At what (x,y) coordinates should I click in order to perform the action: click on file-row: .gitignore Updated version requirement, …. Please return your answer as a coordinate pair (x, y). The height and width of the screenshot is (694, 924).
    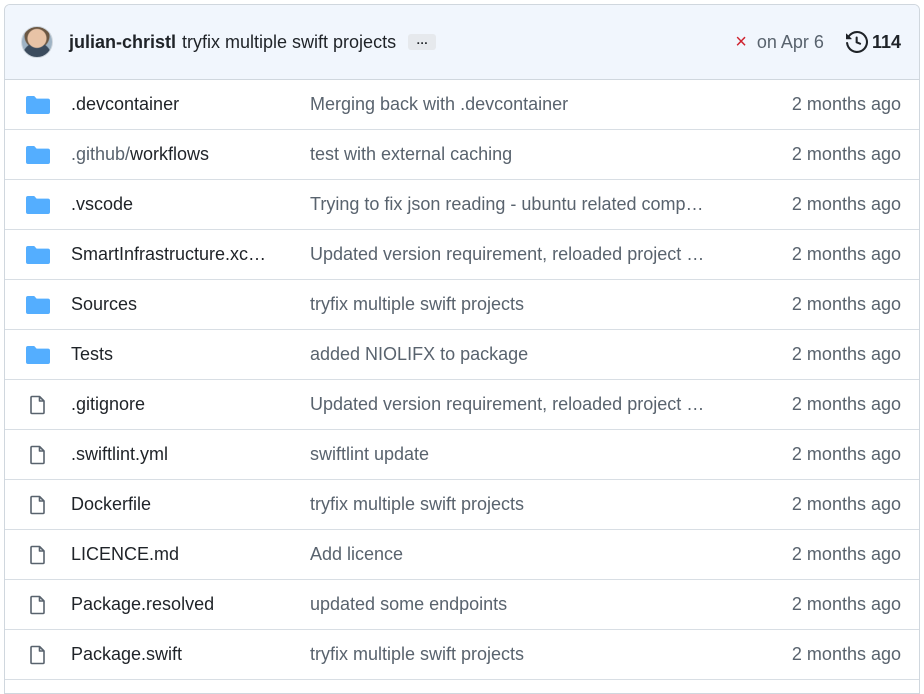
    Looking at the image, I should click on (462, 405).